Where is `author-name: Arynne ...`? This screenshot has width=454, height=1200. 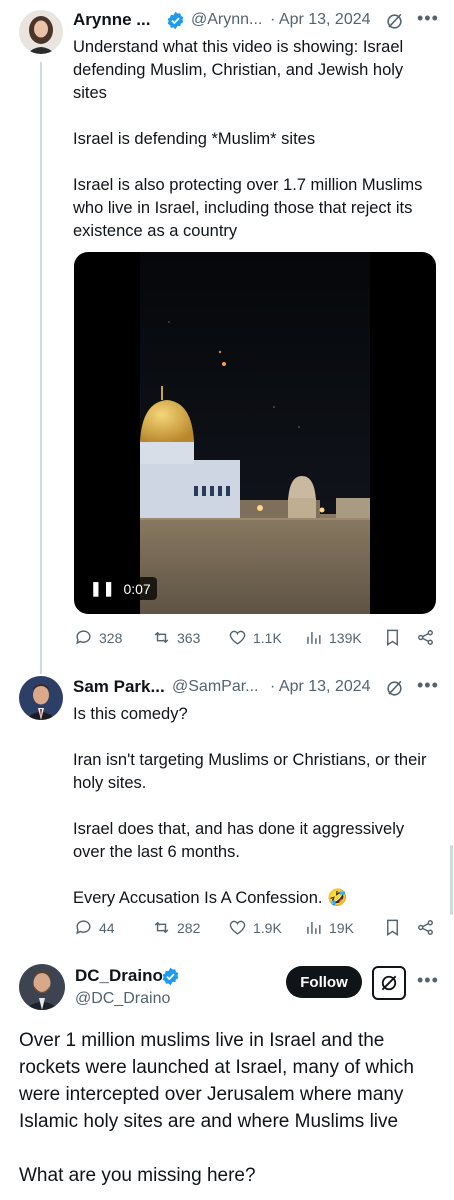
author-name: Arynne ... is located at coordinates (111, 20).